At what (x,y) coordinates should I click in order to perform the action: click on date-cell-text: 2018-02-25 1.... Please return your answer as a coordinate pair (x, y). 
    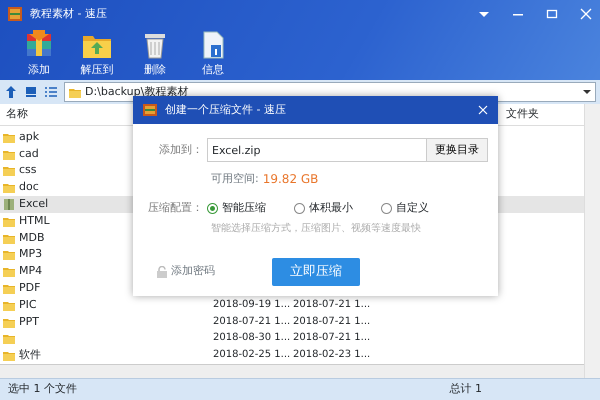
    Looking at the image, I should click on (252, 355).